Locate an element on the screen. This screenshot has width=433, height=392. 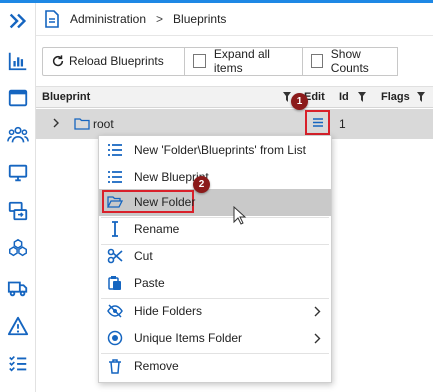
show-counts-checkbox is located at coordinates (317, 61).